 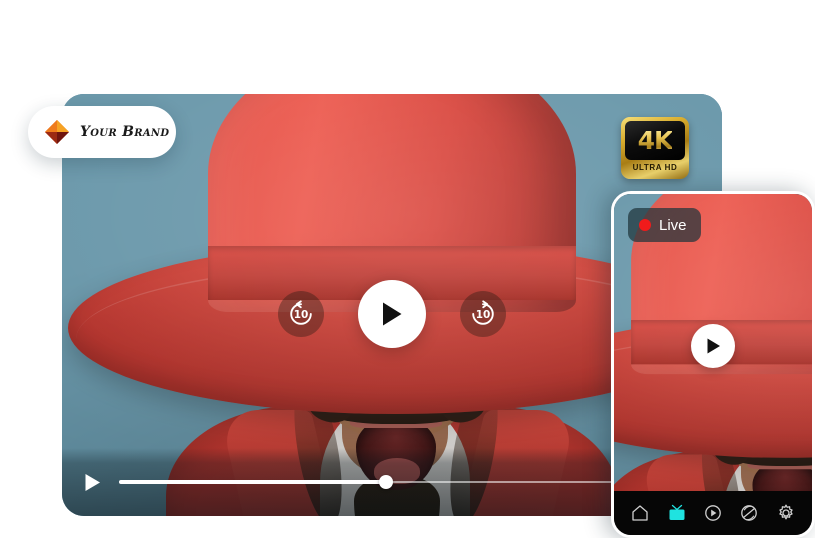 What do you see at coordinates (673, 225) in the screenshot?
I see `live-label: Live` at bounding box center [673, 225].